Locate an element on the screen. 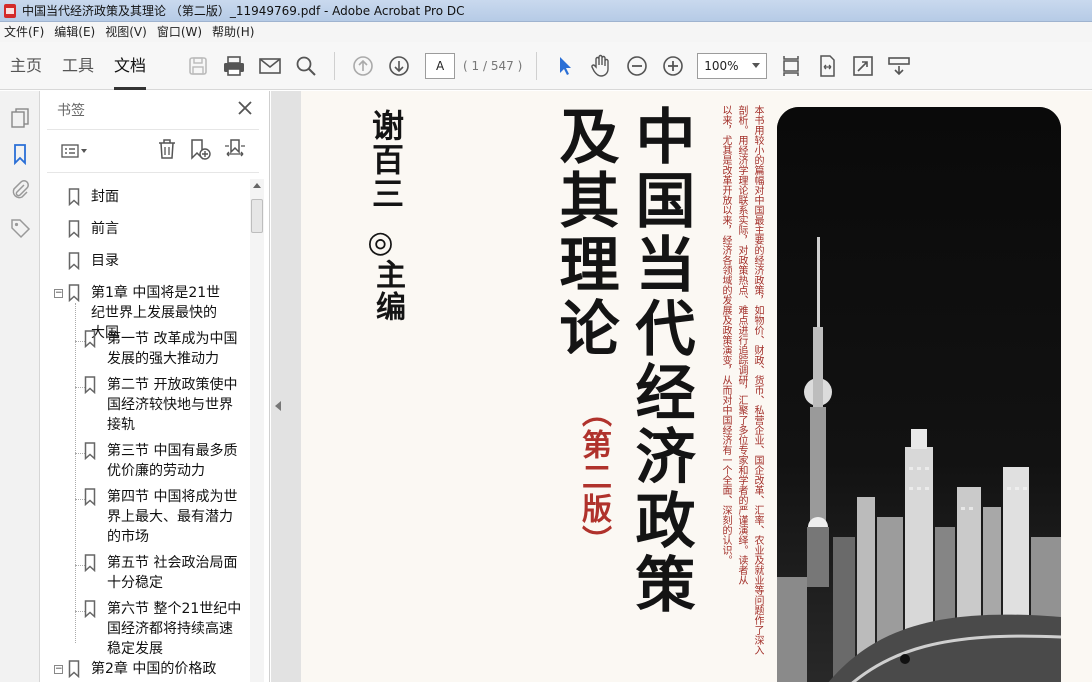 The image size is (1092, 682). options-list-icon is located at coordinates (74, 151).